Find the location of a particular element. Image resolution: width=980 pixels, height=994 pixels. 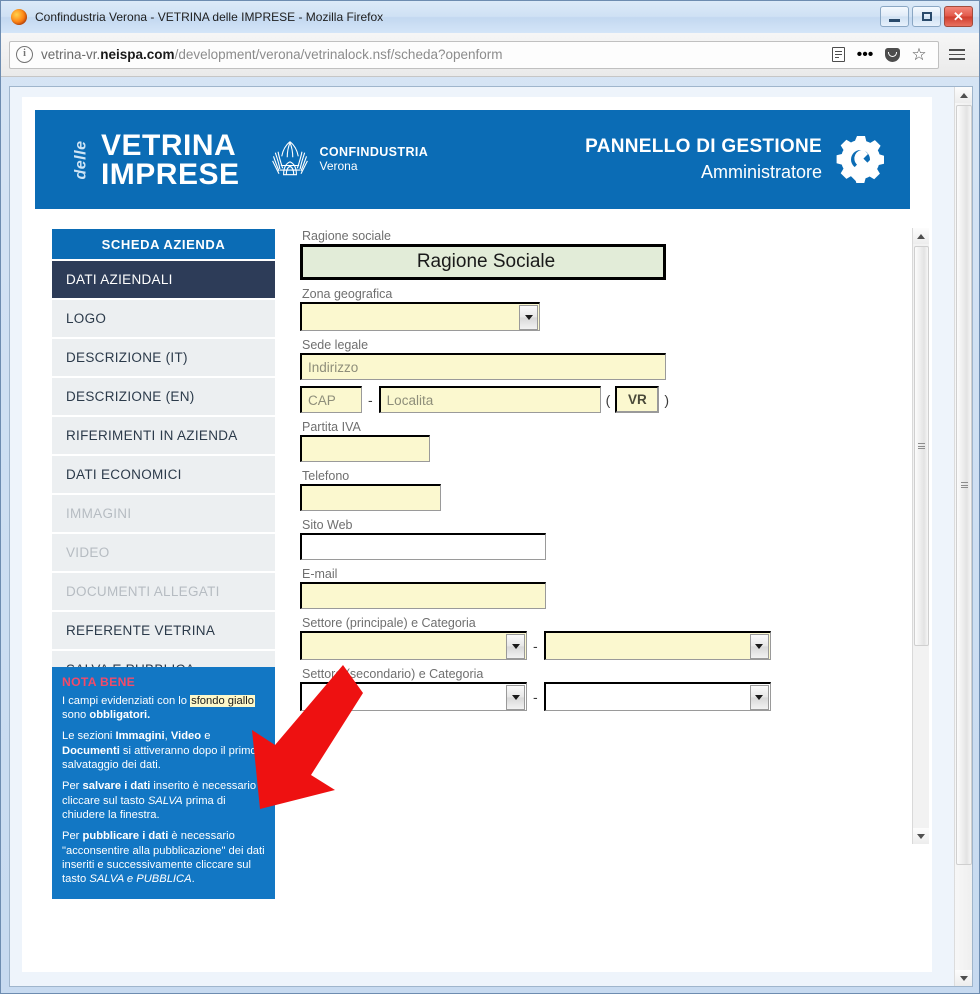

form-scrollbar is located at coordinates (920, 536).